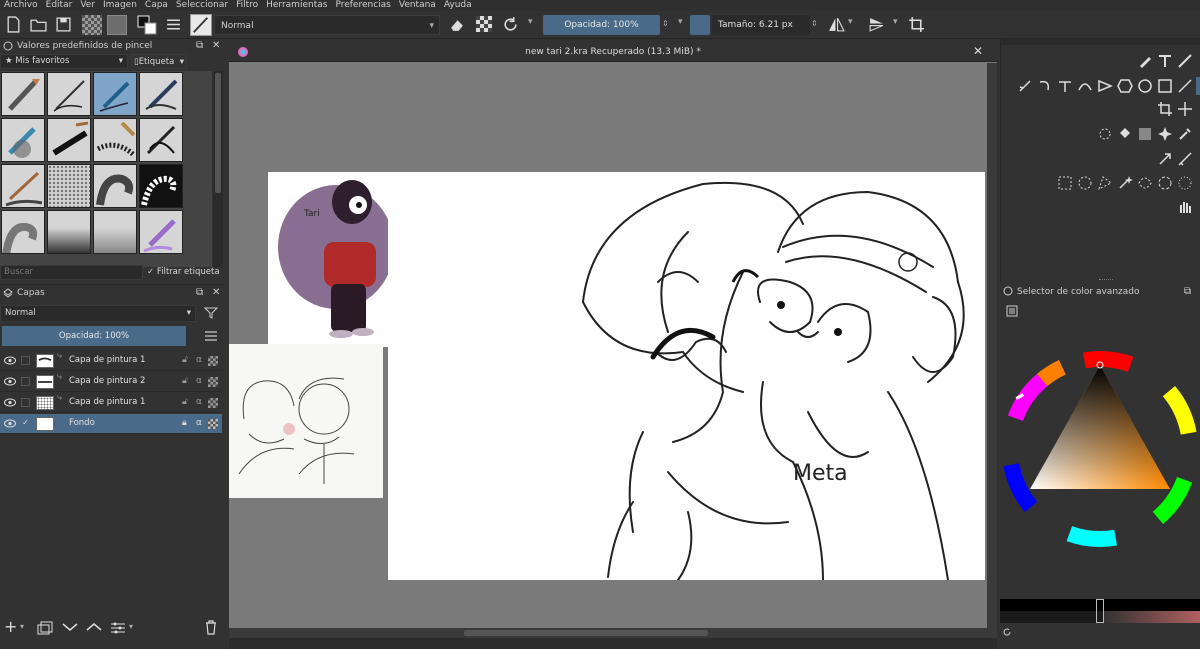  I want to click on calligraphy-icon, so click(1145, 61).